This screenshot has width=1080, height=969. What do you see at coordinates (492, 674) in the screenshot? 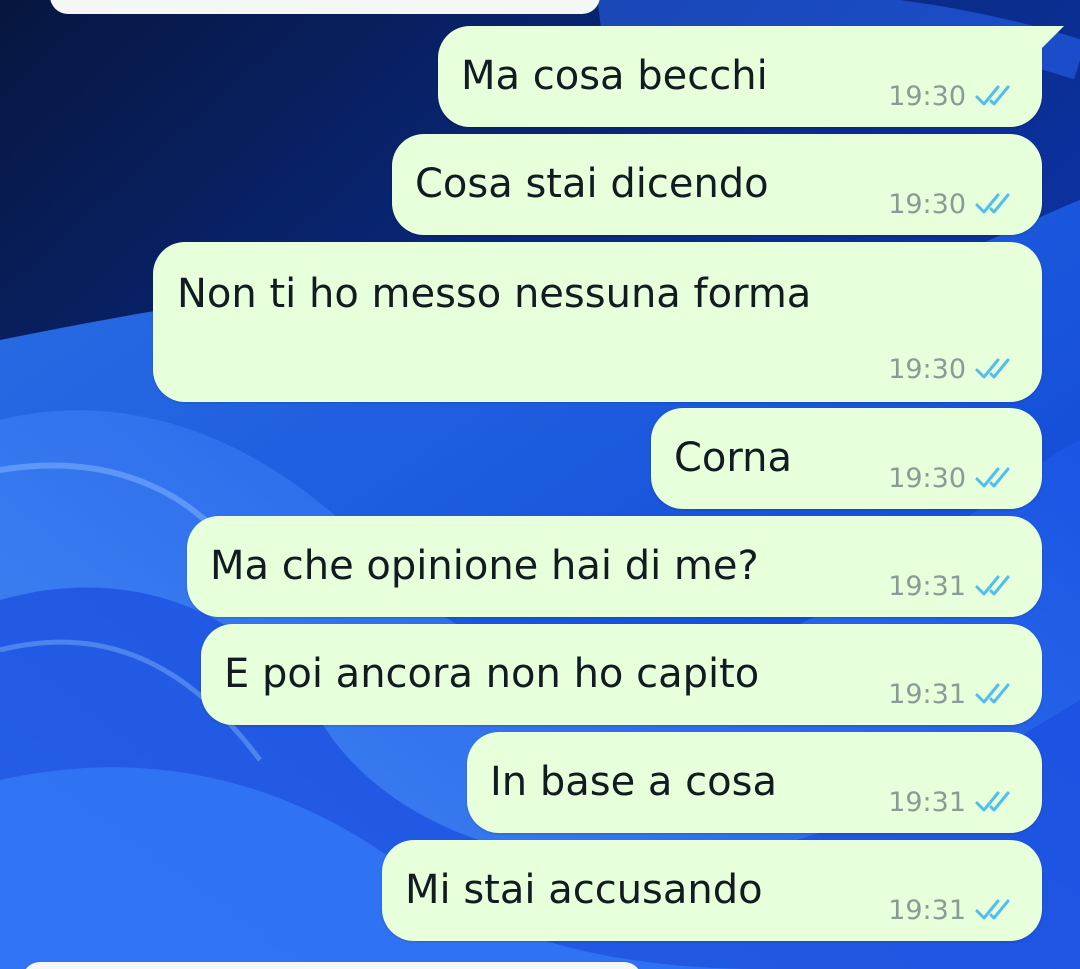
I see `message-text: E poi ancora non ho capito` at bounding box center [492, 674].